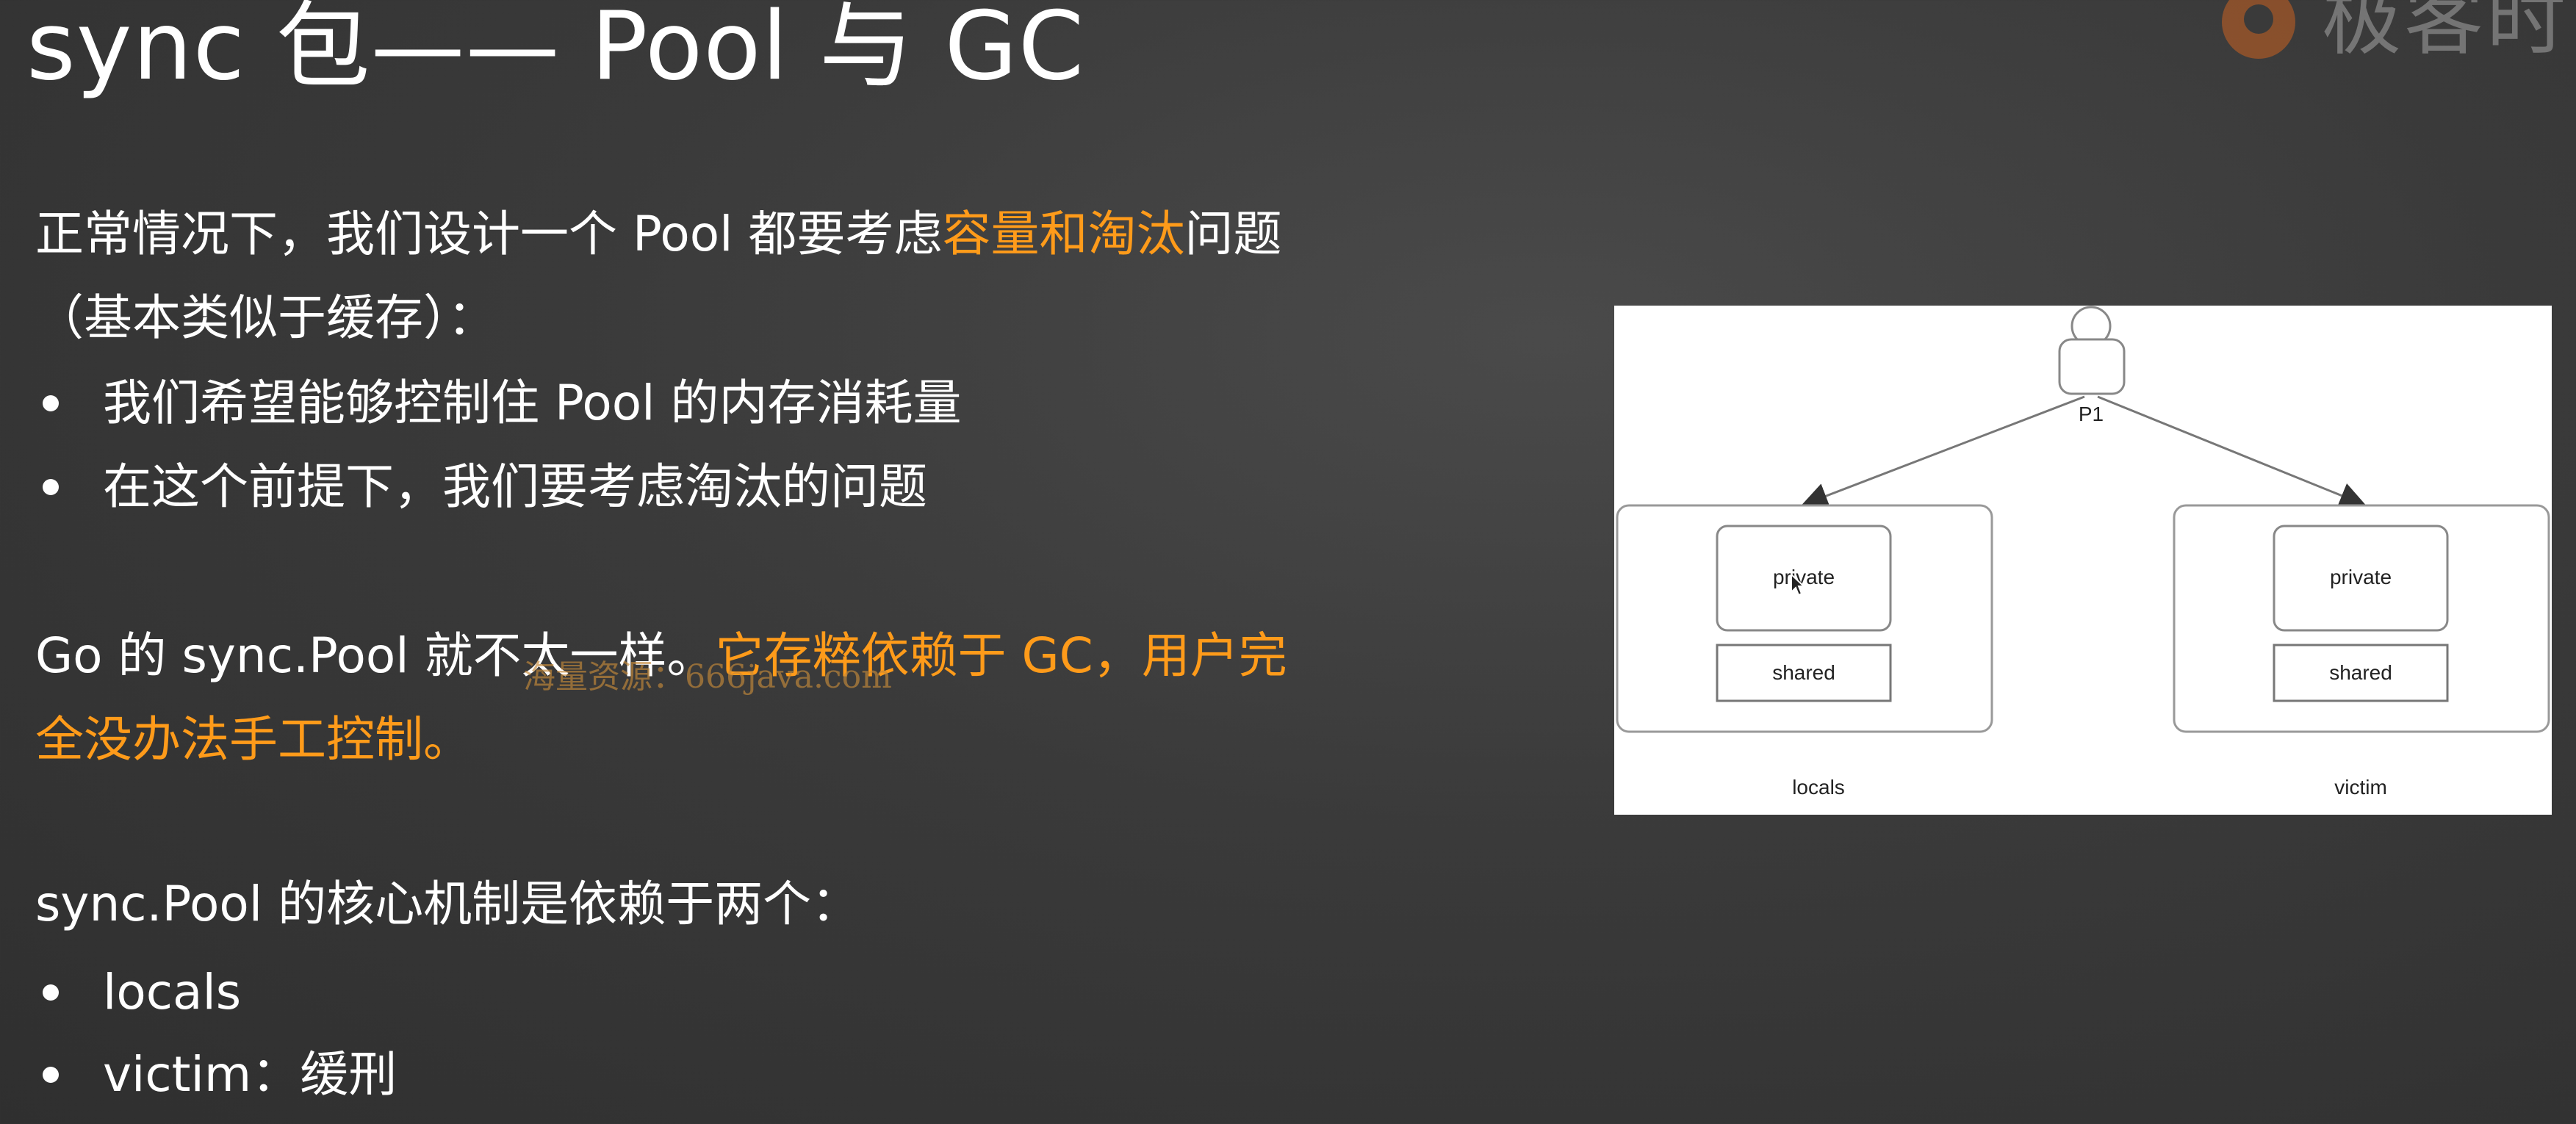 This screenshot has width=2576, height=1124. What do you see at coordinates (2360, 672) in the screenshot?
I see `victim-shared-label: shared` at bounding box center [2360, 672].